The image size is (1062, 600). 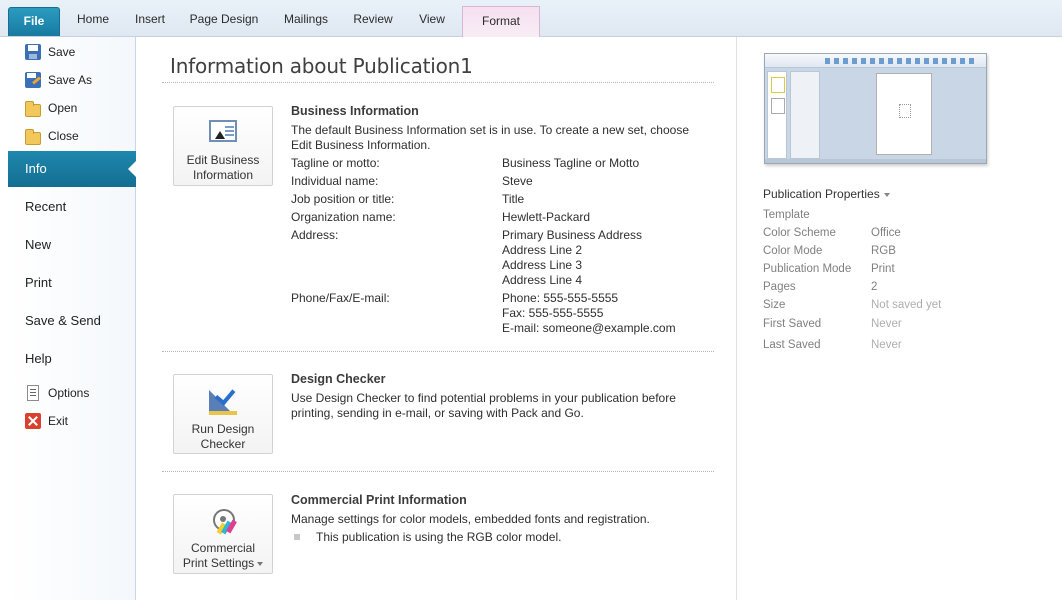 What do you see at coordinates (373, 19) in the screenshot?
I see `tab-review: Review` at bounding box center [373, 19].